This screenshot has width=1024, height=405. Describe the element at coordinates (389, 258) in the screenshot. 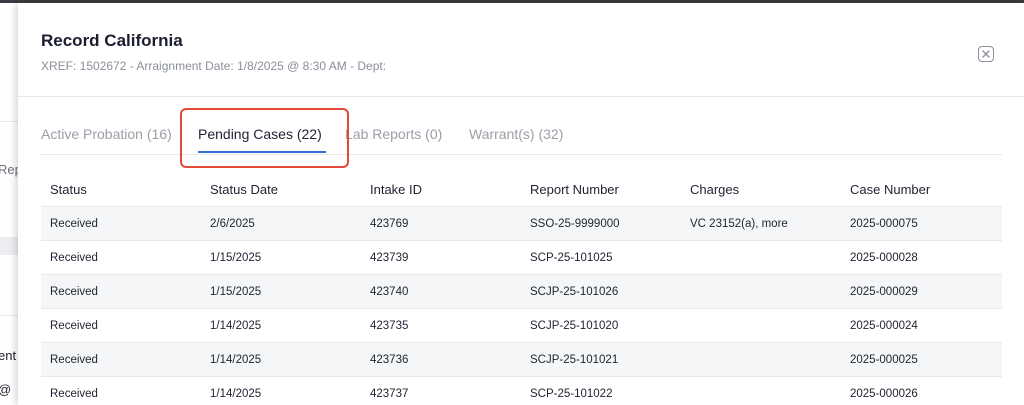

I see `cell-intake-id: 423739` at that location.